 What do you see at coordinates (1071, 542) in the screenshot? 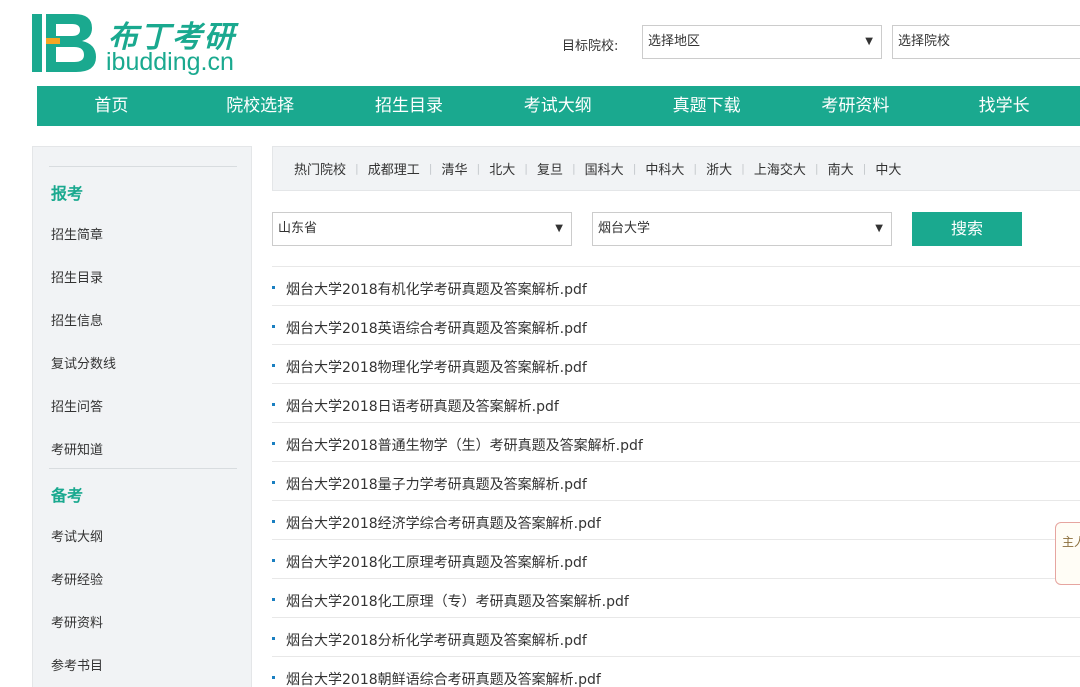
I see `chat-widget-label: 主人` at bounding box center [1071, 542].